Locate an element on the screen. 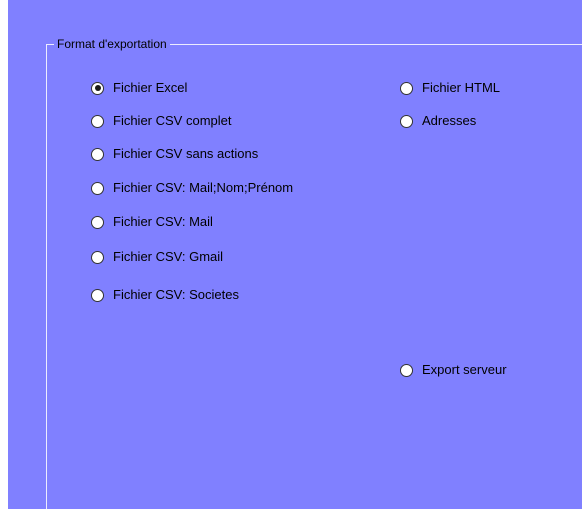 The image size is (582, 509). radio-label: Fichier HTML is located at coordinates (461, 87).